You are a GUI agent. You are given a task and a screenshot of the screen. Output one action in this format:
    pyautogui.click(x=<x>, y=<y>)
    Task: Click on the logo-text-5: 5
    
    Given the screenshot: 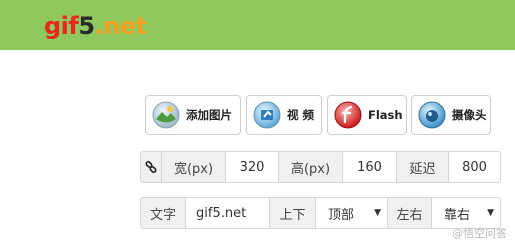 What is the action you would take?
    pyautogui.click(x=86, y=26)
    